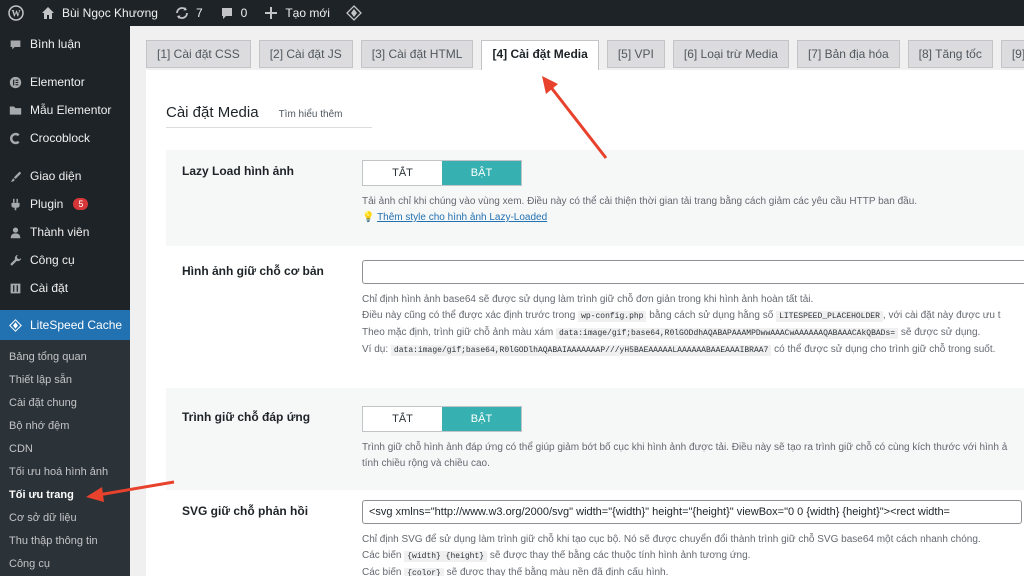  What do you see at coordinates (65, 403) in the screenshot?
I see `submenu-general: Cài đặt chung` at bounding box center [65, 403].